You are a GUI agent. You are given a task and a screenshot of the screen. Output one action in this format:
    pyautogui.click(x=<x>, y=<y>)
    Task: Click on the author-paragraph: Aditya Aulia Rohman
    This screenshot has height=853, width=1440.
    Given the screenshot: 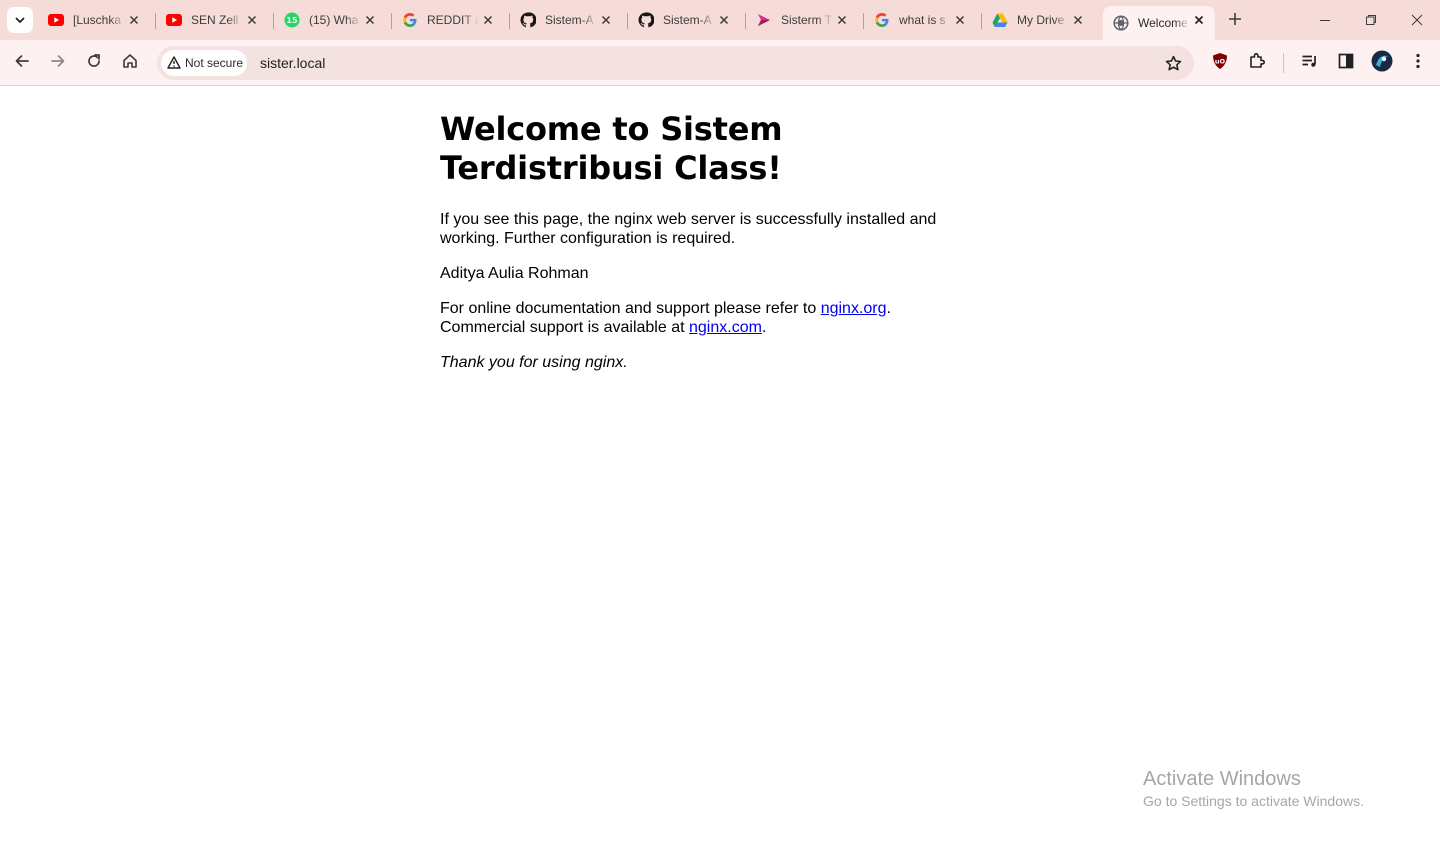 What is the action you would take?
    pyautogui.click(x=514, y=273)
    